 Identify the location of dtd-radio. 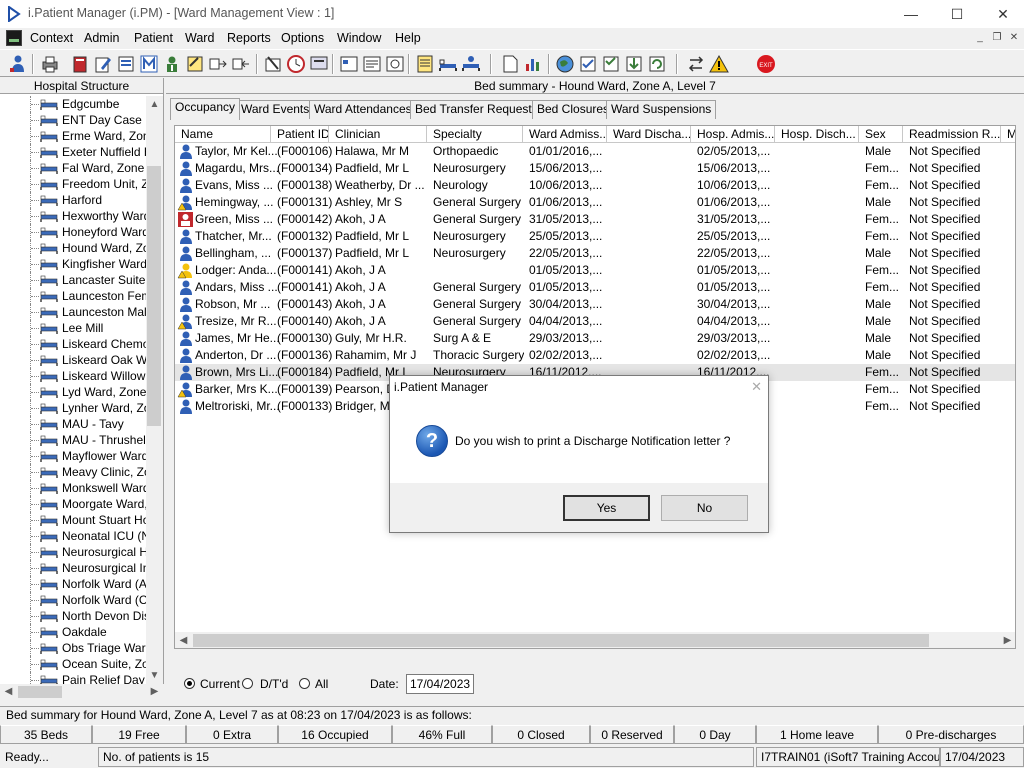
(247, 683).